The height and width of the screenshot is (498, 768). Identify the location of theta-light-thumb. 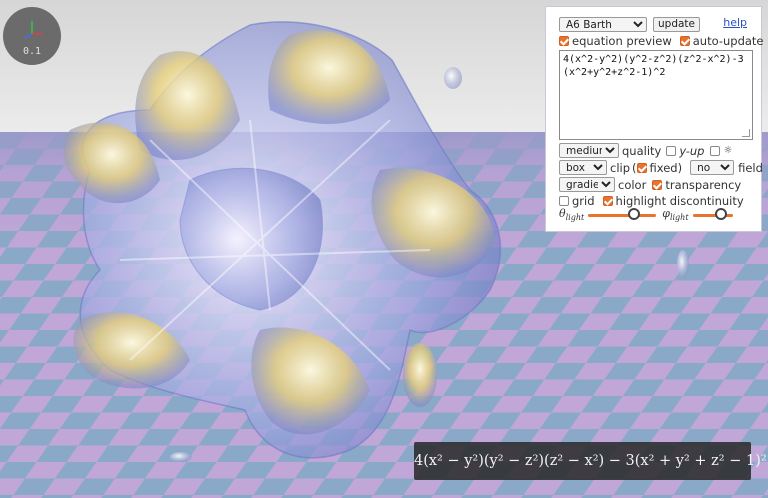
(634, 213).